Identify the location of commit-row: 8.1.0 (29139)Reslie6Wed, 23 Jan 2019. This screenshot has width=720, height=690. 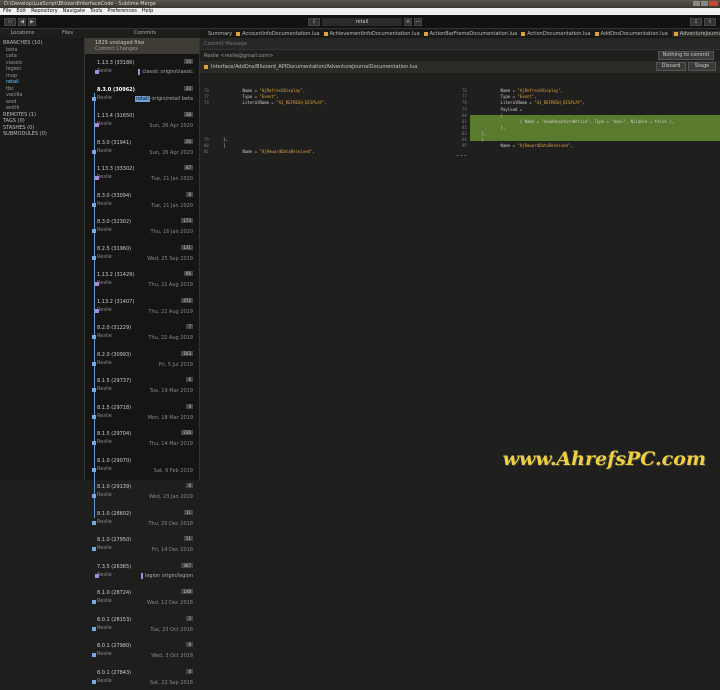
(142, 491).